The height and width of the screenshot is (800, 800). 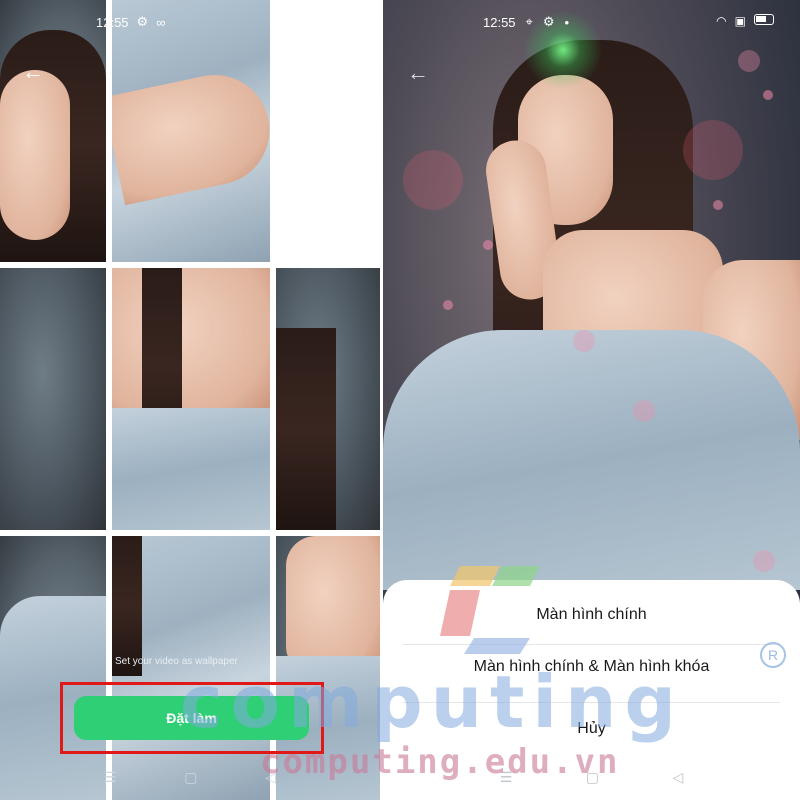 What do you see at coordinates (529, 21) in the screenshot?
I see `location-icon: ⌖` at bounding box center [529, 21].